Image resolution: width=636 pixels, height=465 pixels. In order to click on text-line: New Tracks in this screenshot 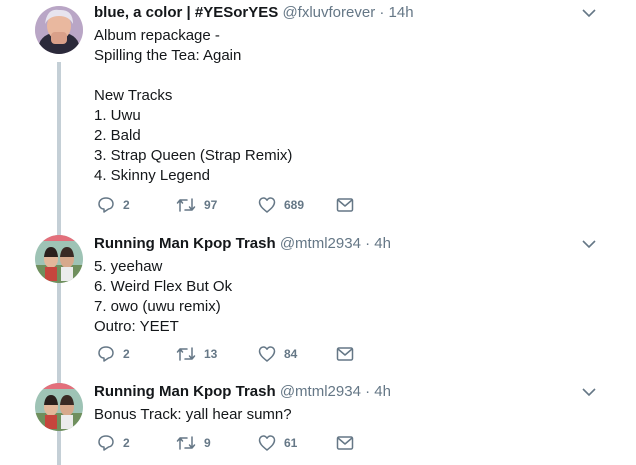, I will do `click(133, 95)`.